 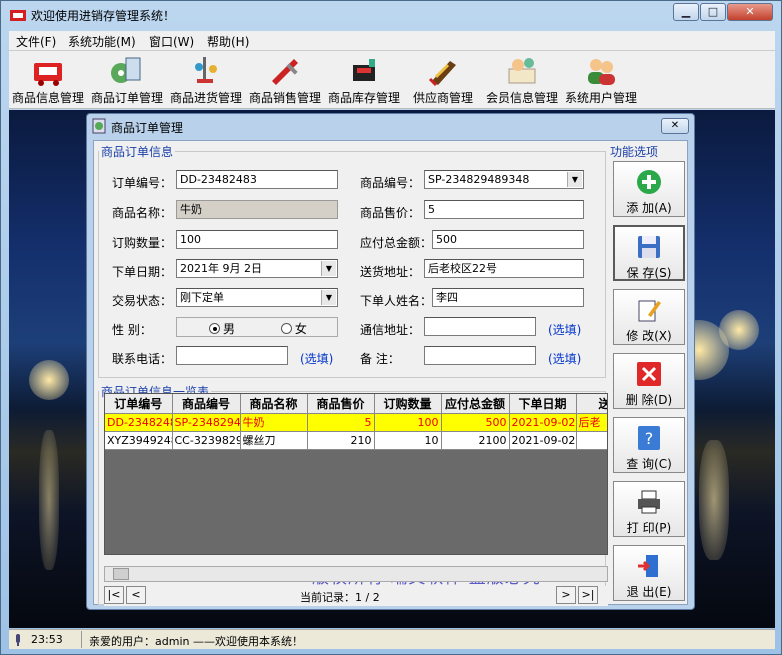 I want to click on table-cell: 2100, so click(x=475, y=440).